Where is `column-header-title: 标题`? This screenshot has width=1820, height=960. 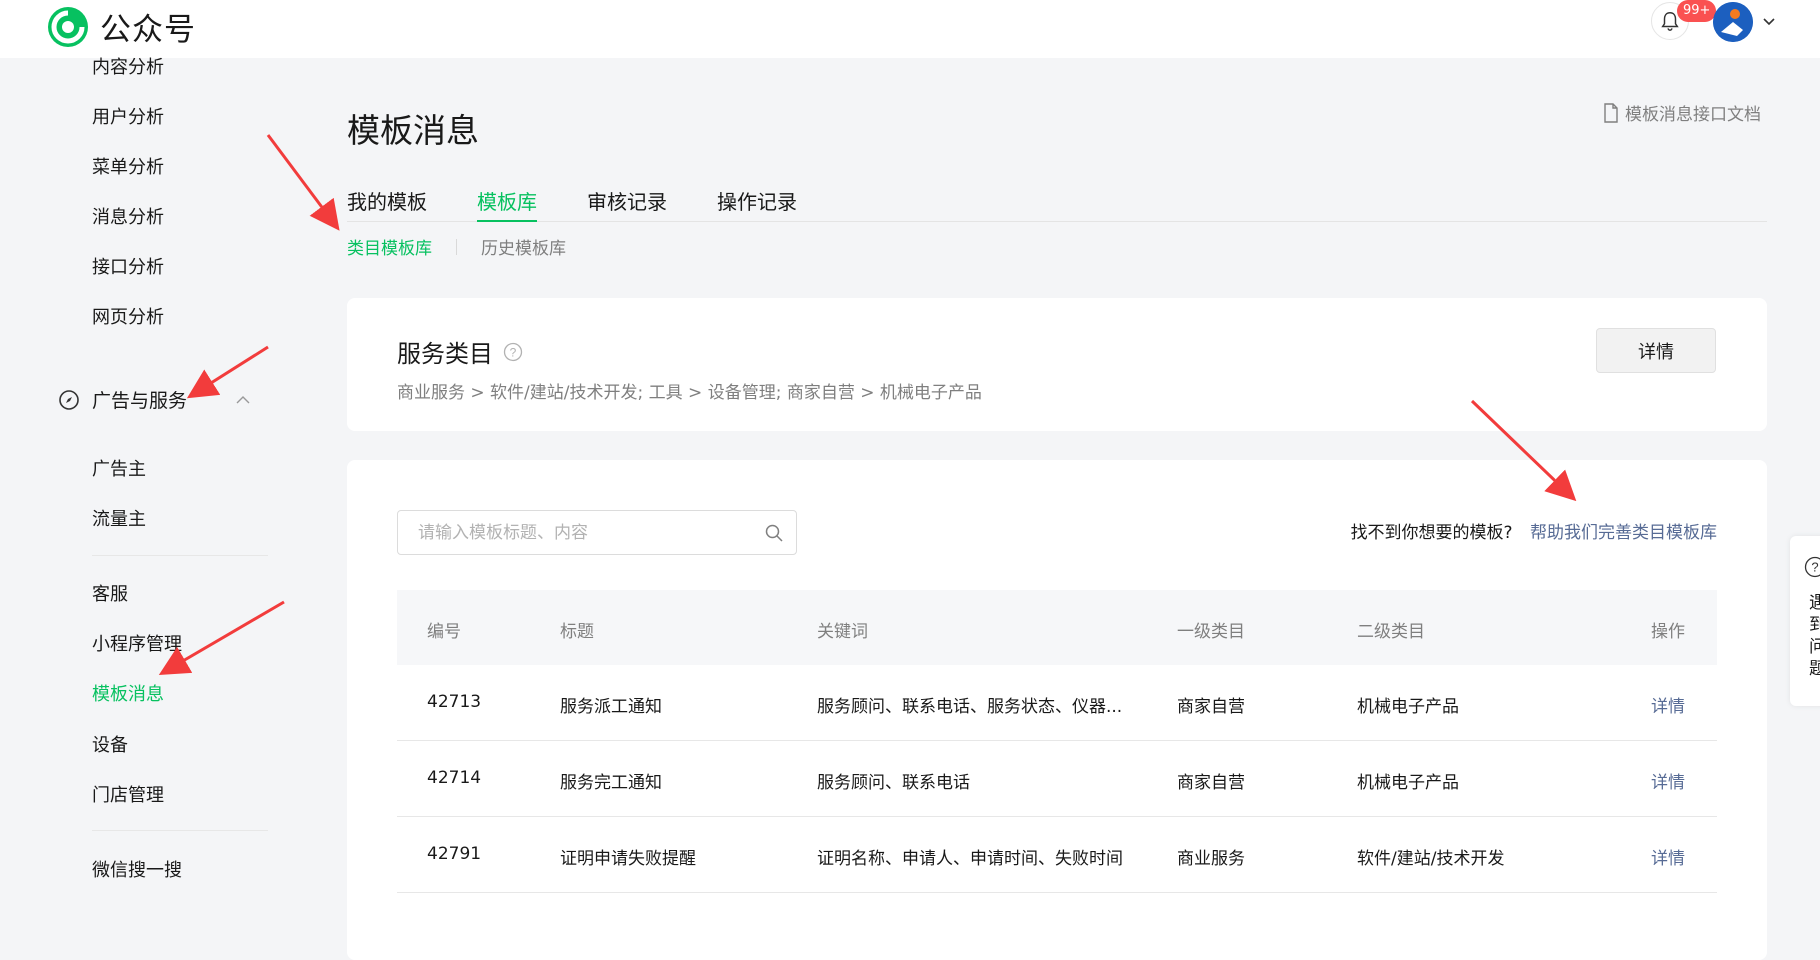
column-header-title: 标题 is located at coordinates (577, 629).